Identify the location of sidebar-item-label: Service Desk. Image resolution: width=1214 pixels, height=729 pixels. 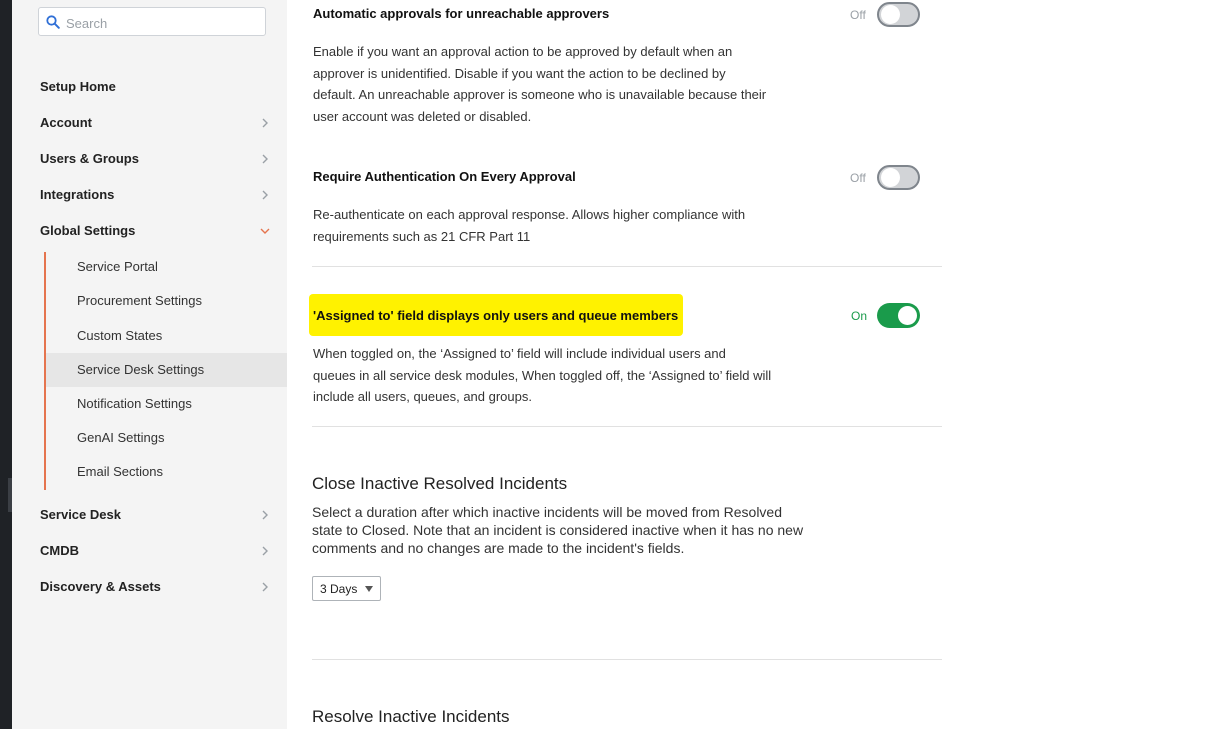
(80, 514).